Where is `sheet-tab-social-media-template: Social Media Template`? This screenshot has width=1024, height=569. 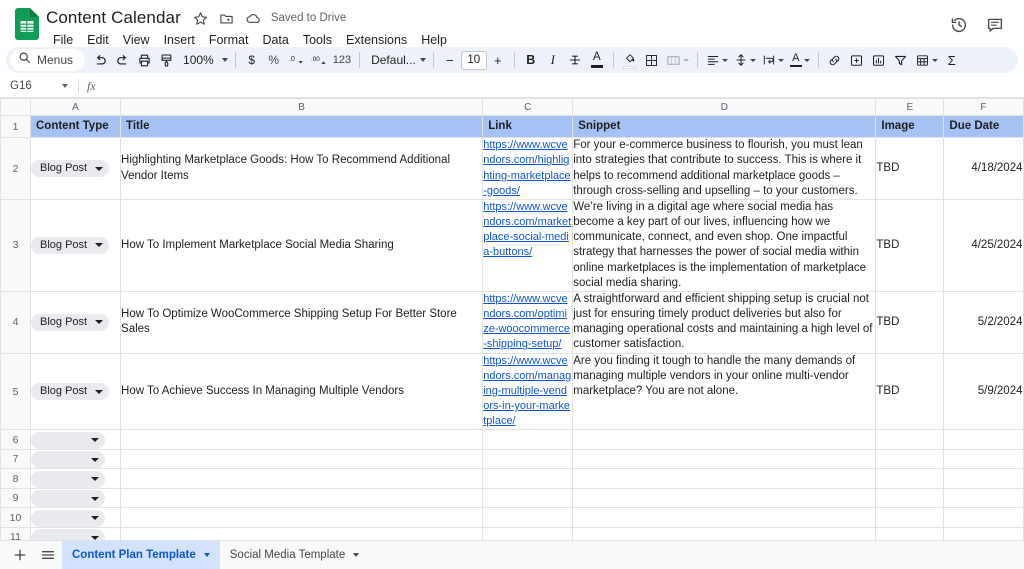
sheet-tab-social-media-template: Social Media Template is located at coordinates (295, 555).